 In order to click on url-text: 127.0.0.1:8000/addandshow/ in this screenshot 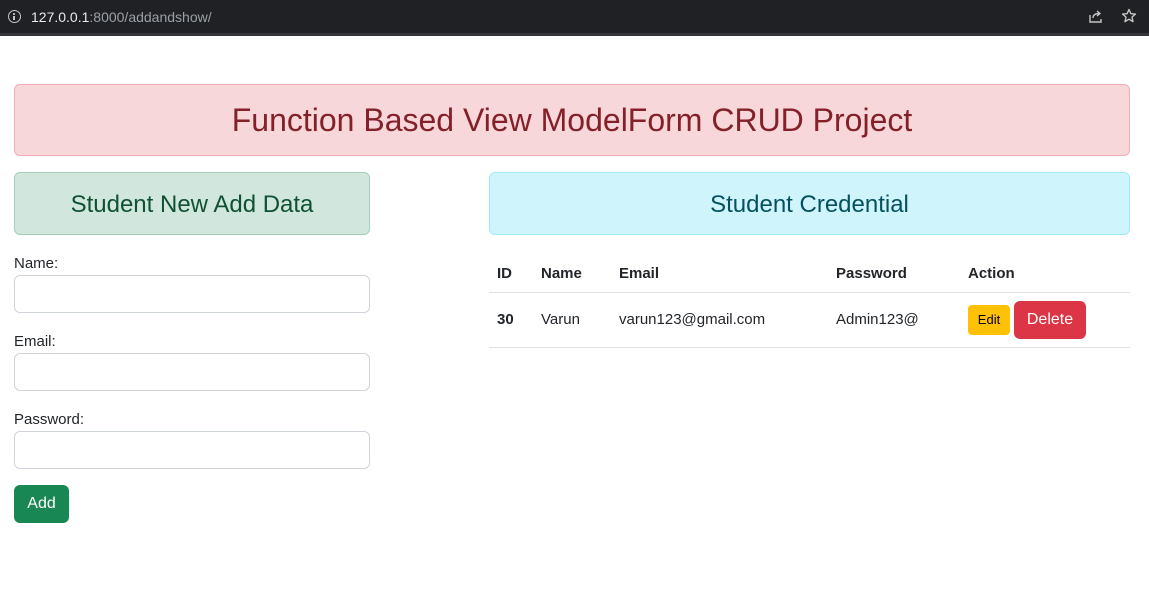, I will do `click(121, 17)`.